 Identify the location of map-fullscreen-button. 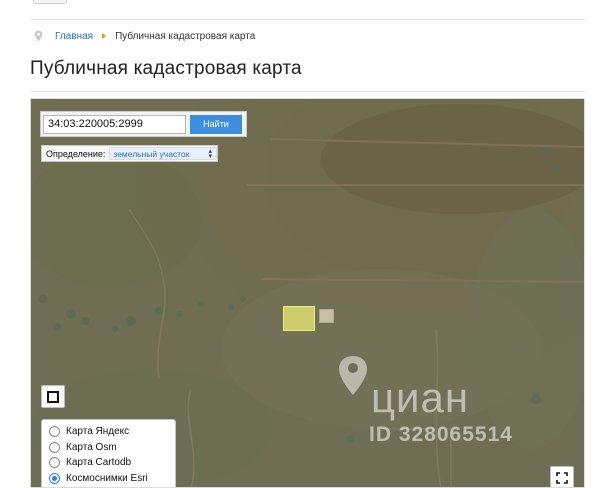
(562, 476).